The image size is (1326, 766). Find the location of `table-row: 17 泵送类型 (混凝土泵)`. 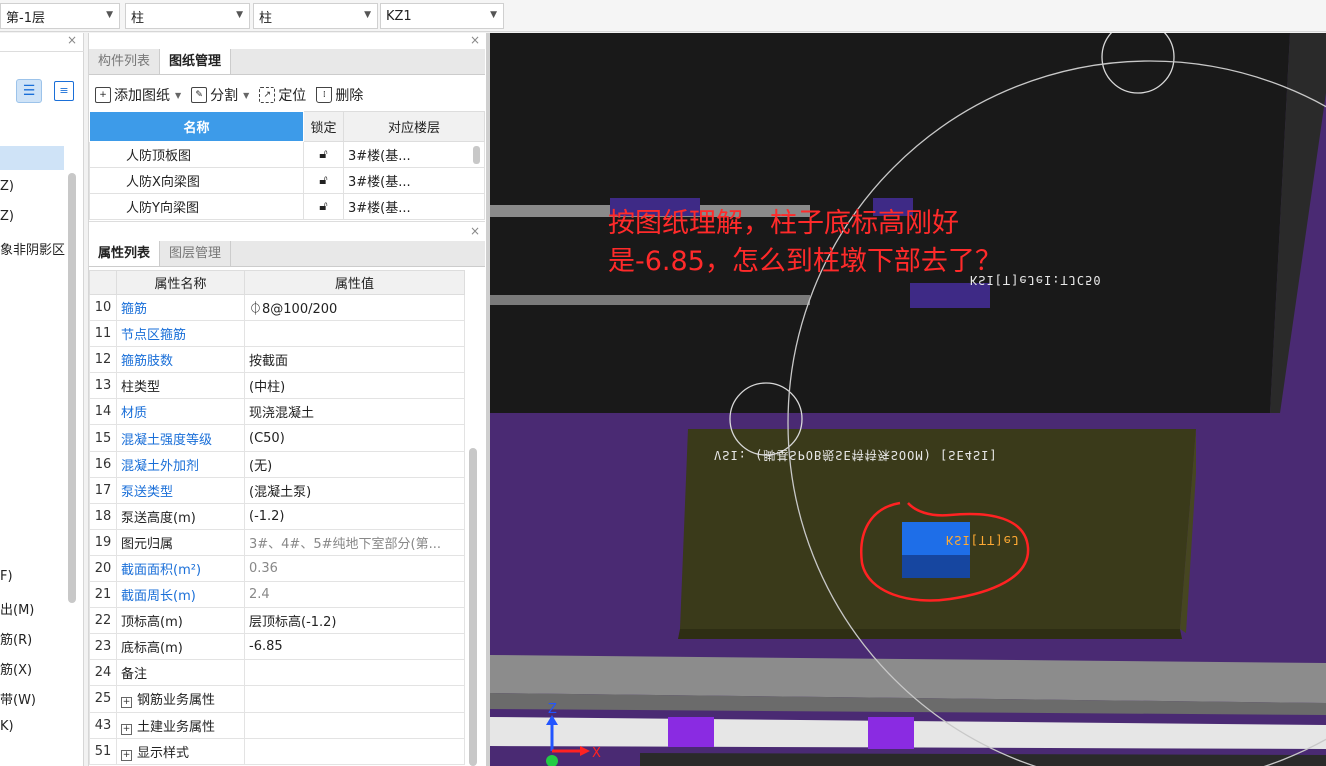

table-row: 17 泵送类型 (混凝土泵) is located at coordinates (277, 490).